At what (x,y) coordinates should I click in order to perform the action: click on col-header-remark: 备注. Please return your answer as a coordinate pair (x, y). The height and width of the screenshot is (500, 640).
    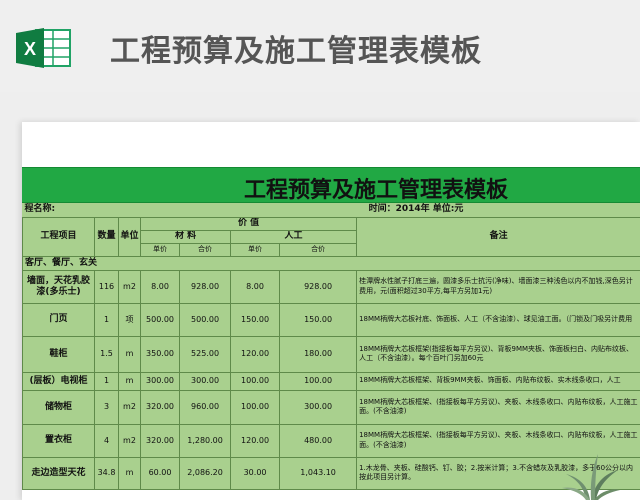
    Looking at the image, I should click on (498, 236).